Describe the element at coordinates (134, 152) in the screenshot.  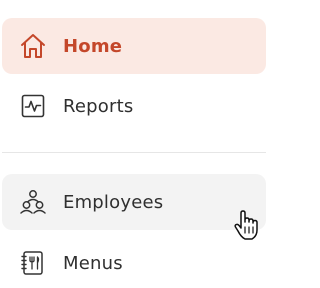
I see `divider` at that location.